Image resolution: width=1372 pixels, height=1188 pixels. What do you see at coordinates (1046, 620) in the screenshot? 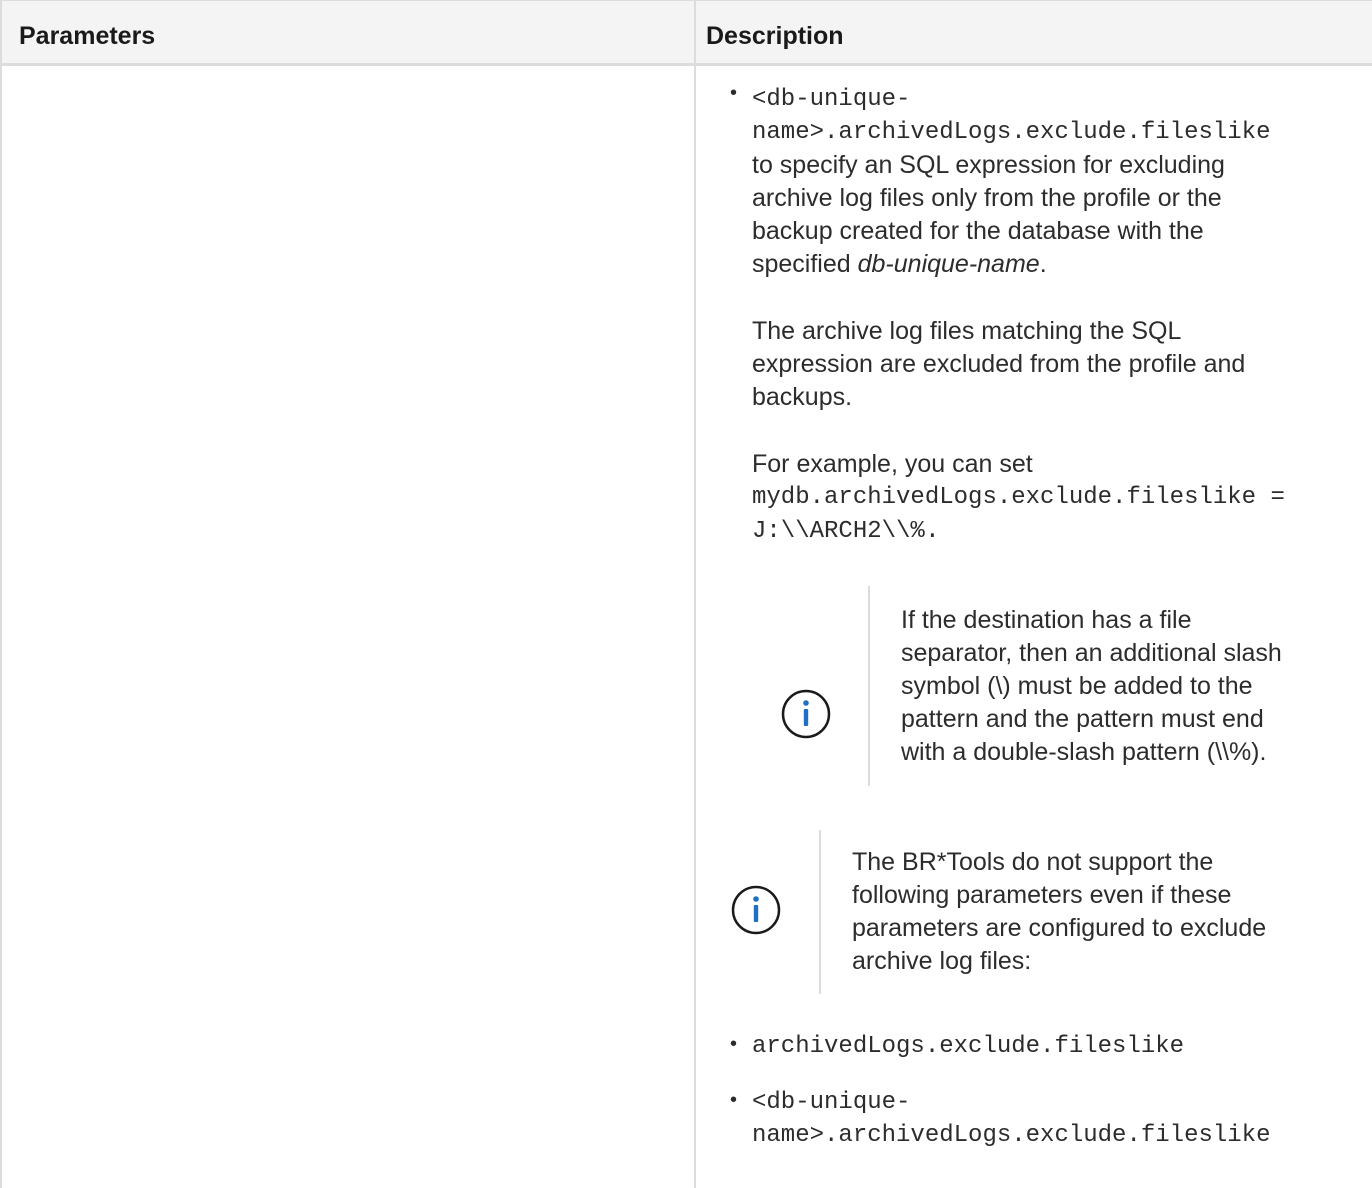
I see `note-line: If the destination has a file` at bounding box center [1046, 620].